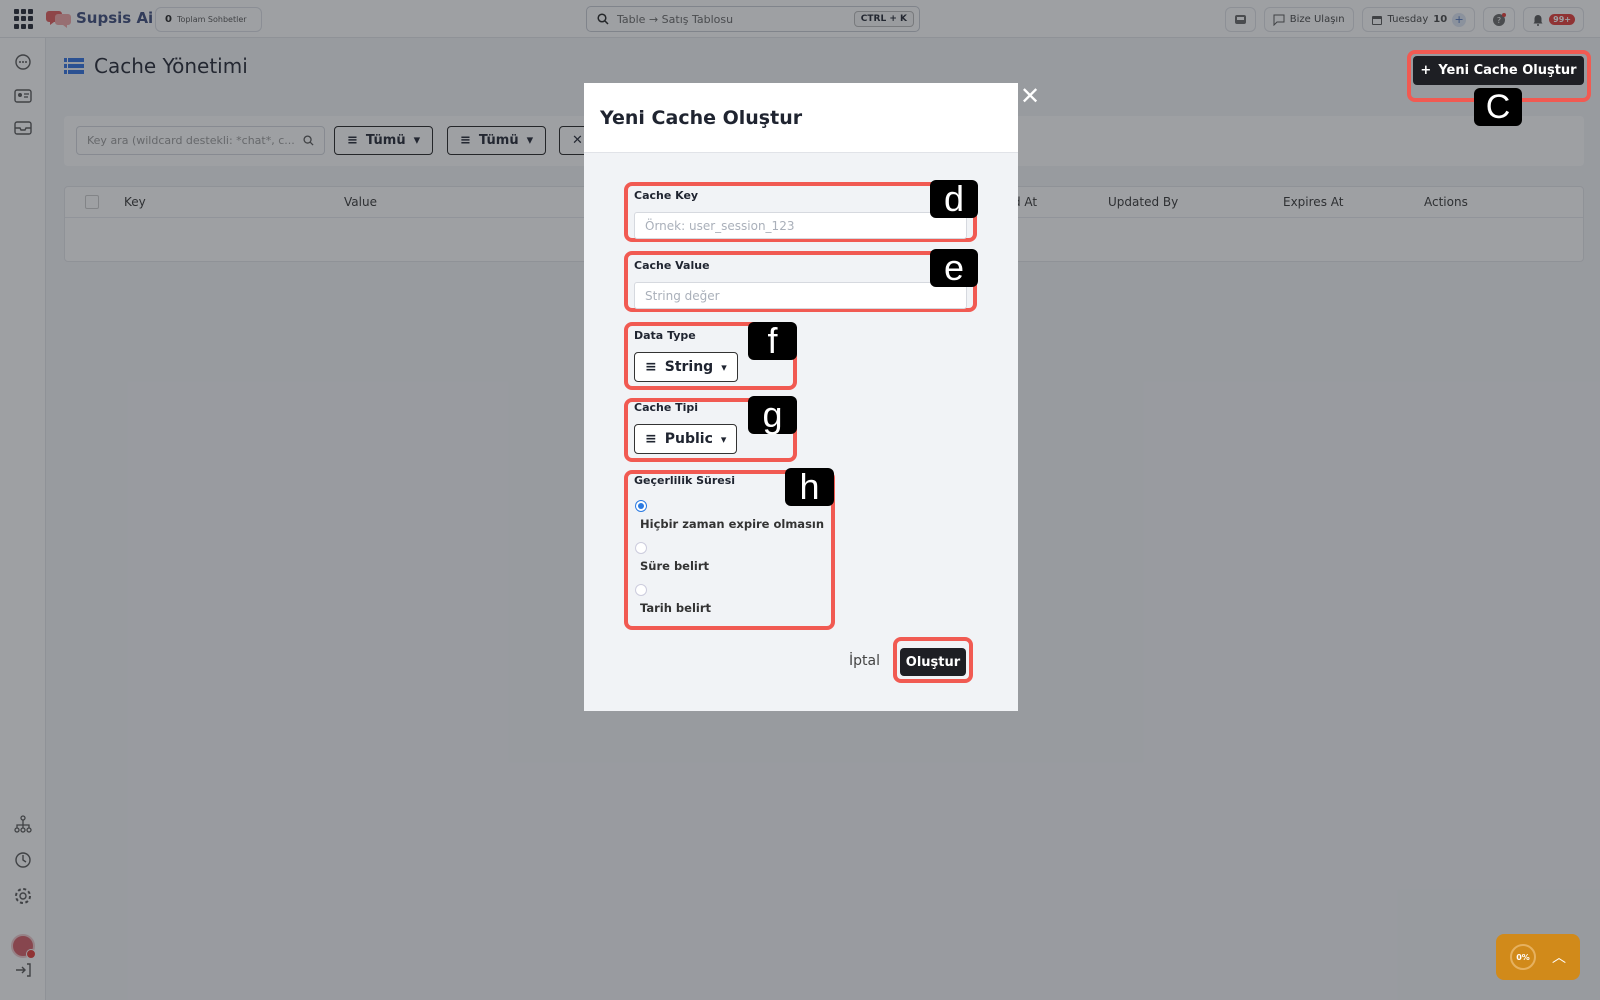 Image resolution: width=1600 pixels, height=1000 pixels. I want to click on progress-widget: 0% ︿, so click(1538, 957).